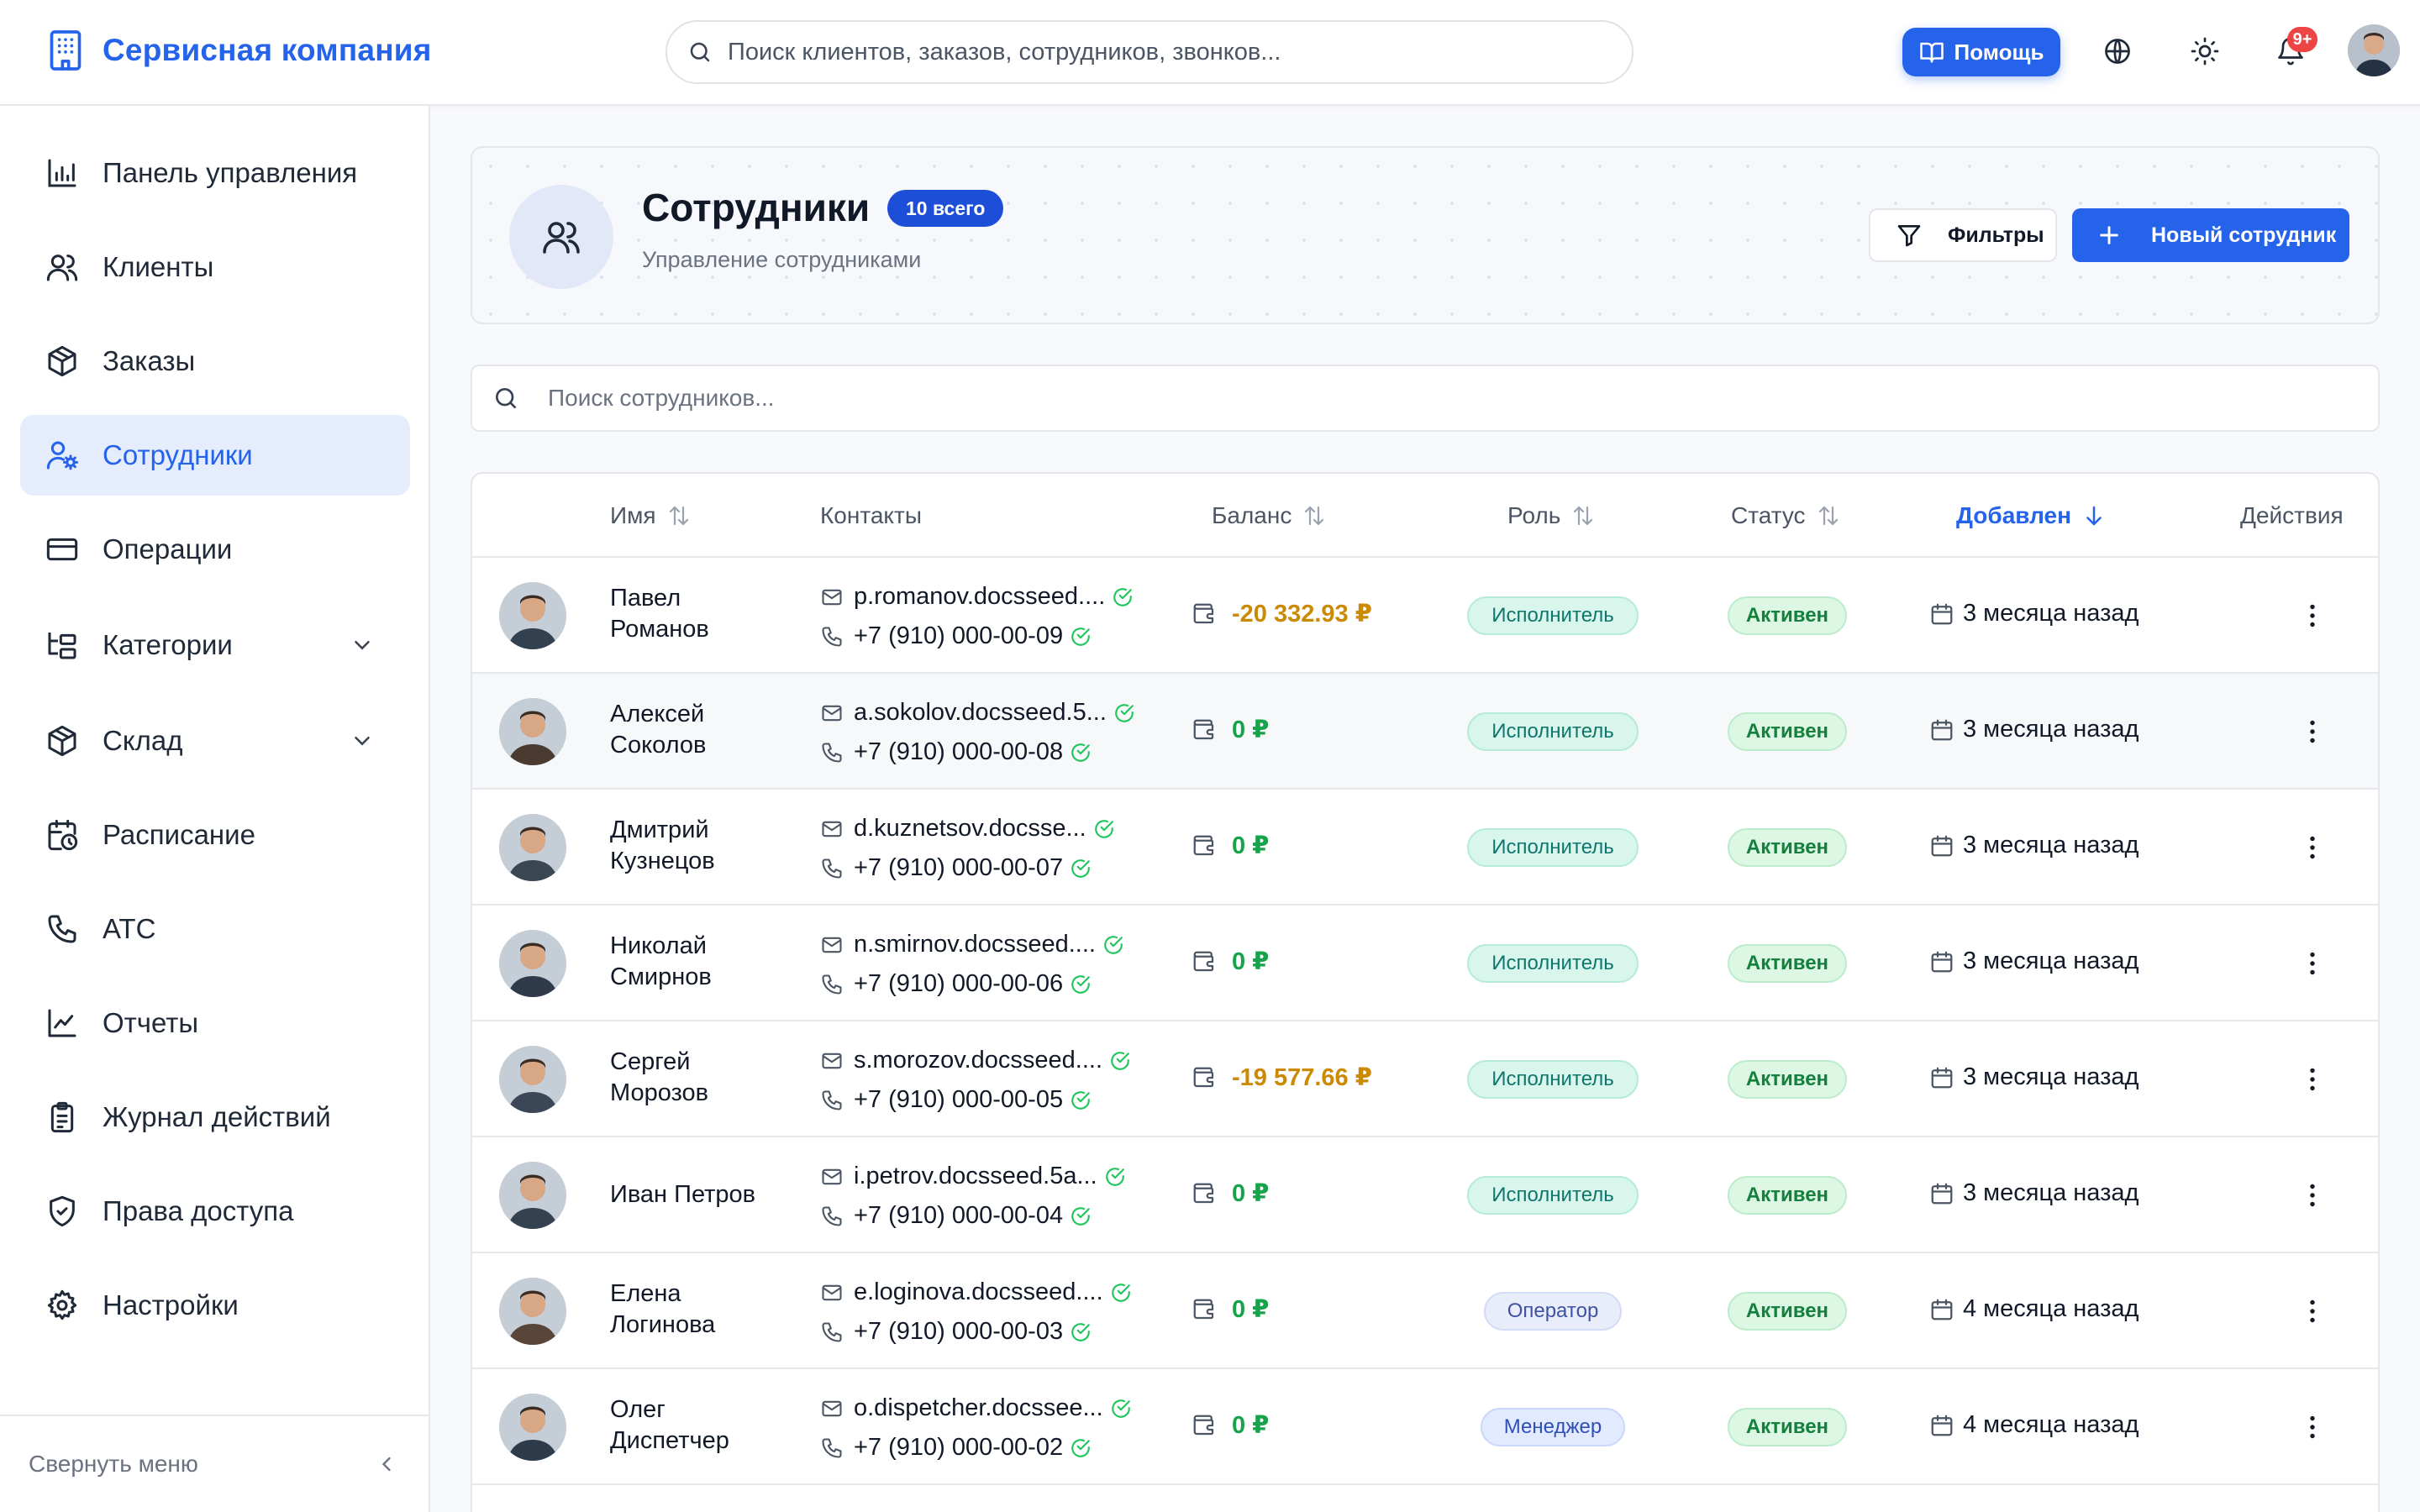 The height and width of the screenshot is (1512, 2420). I want to click on employee-name: Сергей Морозов, so click(706, 1078).